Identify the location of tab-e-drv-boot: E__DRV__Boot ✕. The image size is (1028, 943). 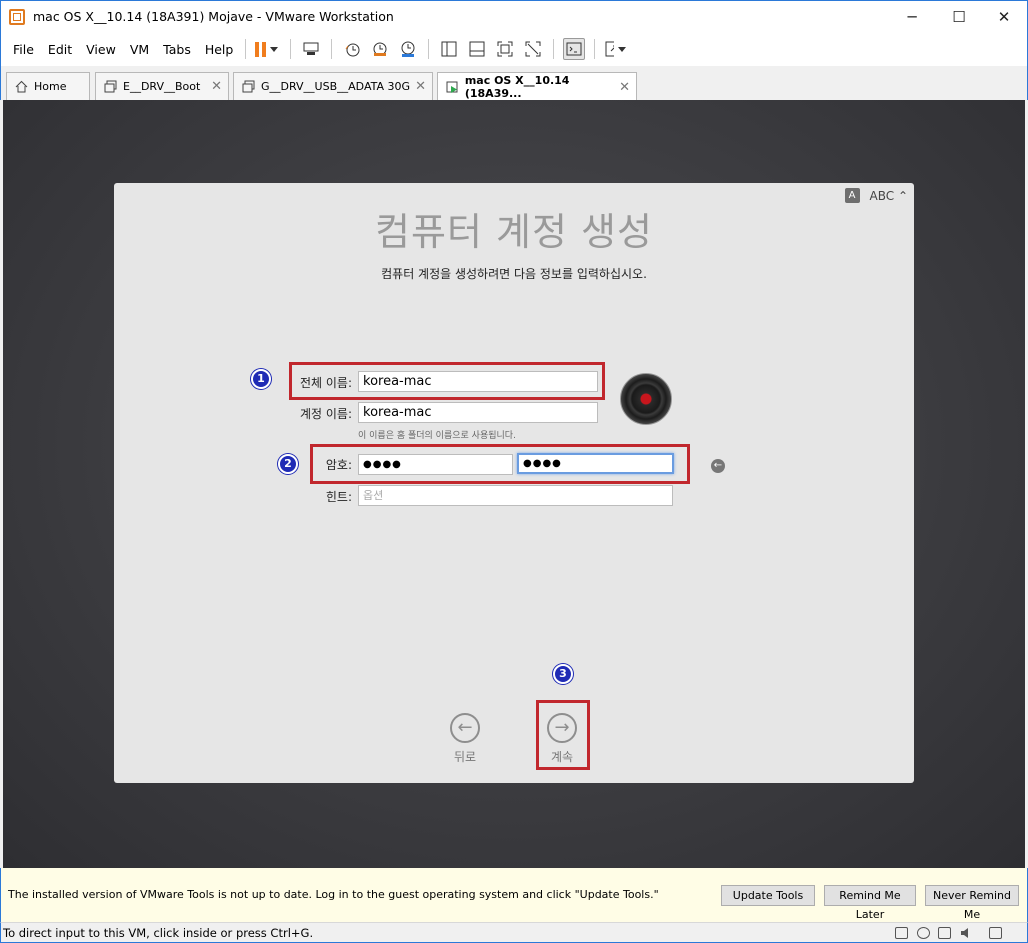
(162, 86).